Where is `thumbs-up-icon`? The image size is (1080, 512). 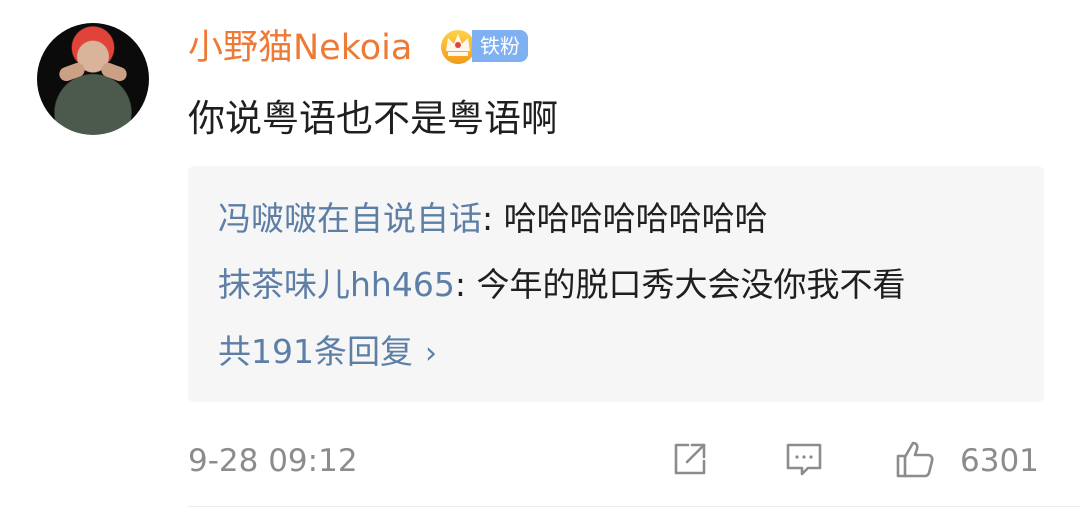
thumbs-up-icon is located at coordinates (915, 459).